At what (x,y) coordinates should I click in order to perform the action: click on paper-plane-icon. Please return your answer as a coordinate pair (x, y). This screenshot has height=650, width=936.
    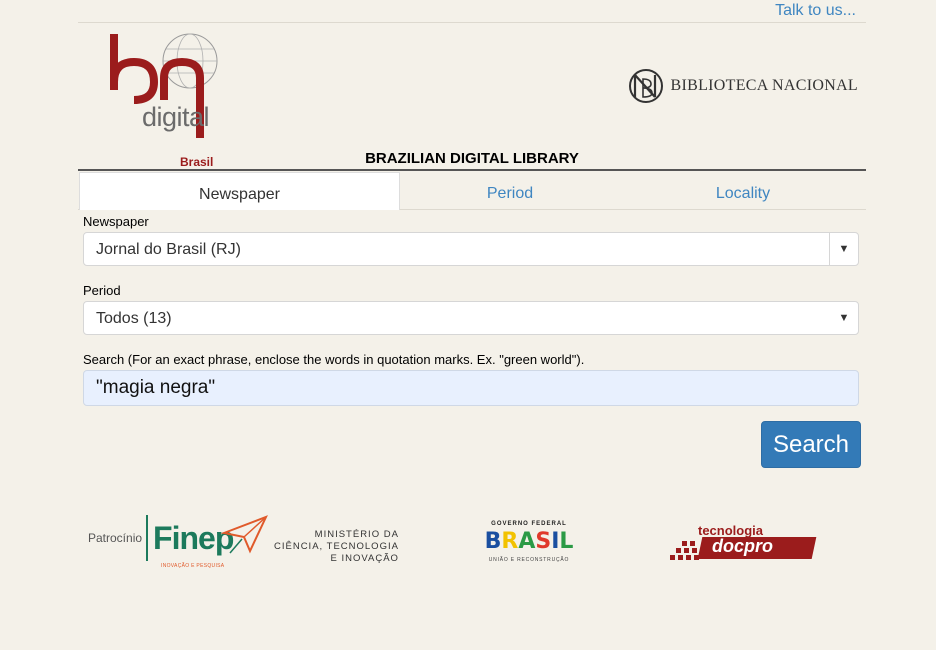
    Looking at the image, I should click on (244, 534).